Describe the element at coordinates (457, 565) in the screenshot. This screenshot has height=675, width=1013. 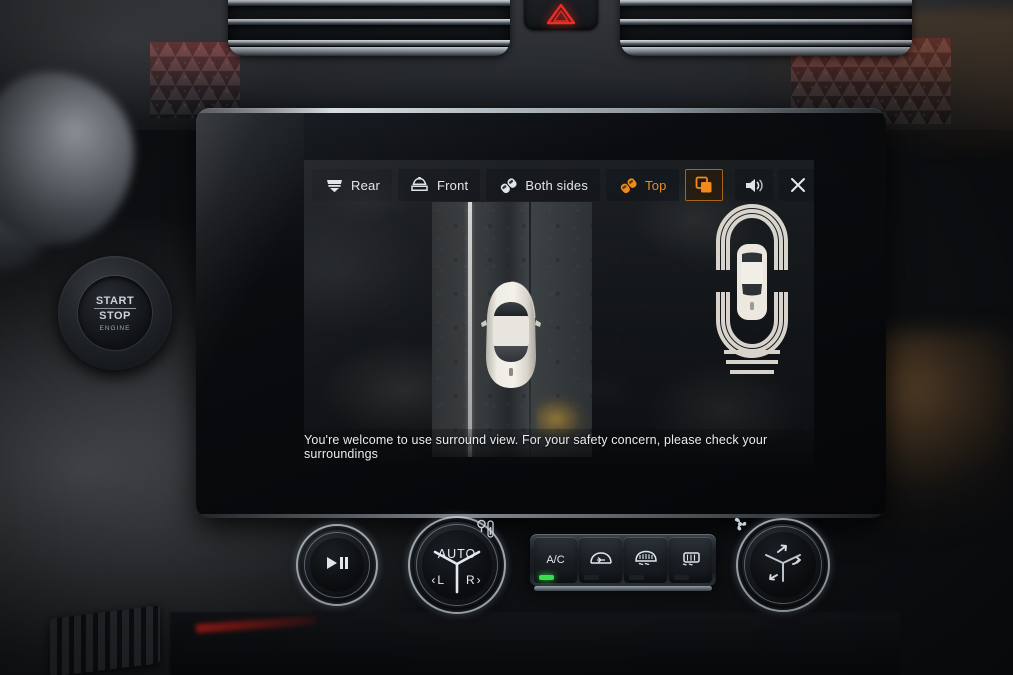
I see `climate-auto-knob: AUTO ‹L R›` at that location.